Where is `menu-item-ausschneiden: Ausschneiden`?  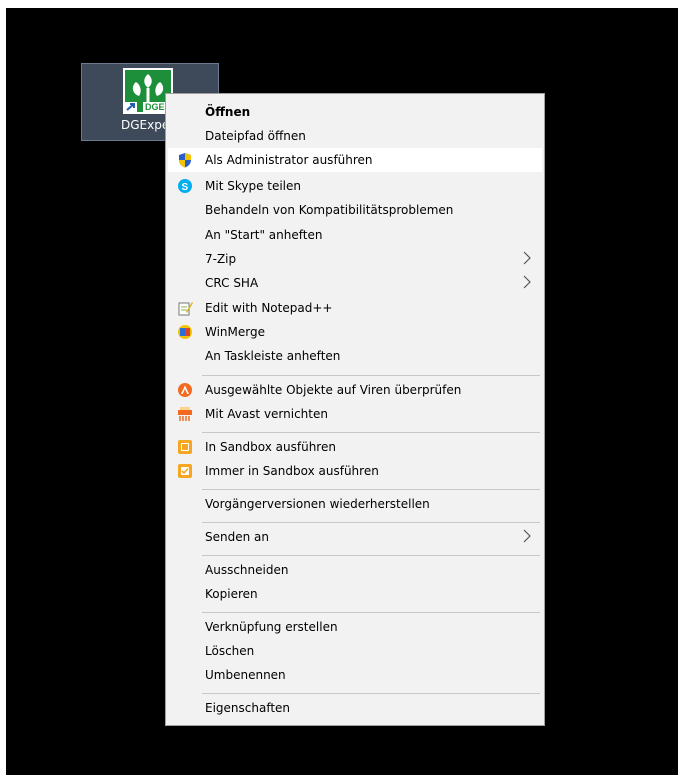 menu-item-ausschneiden: Ausschneiden is located at coordinates (355, 570).